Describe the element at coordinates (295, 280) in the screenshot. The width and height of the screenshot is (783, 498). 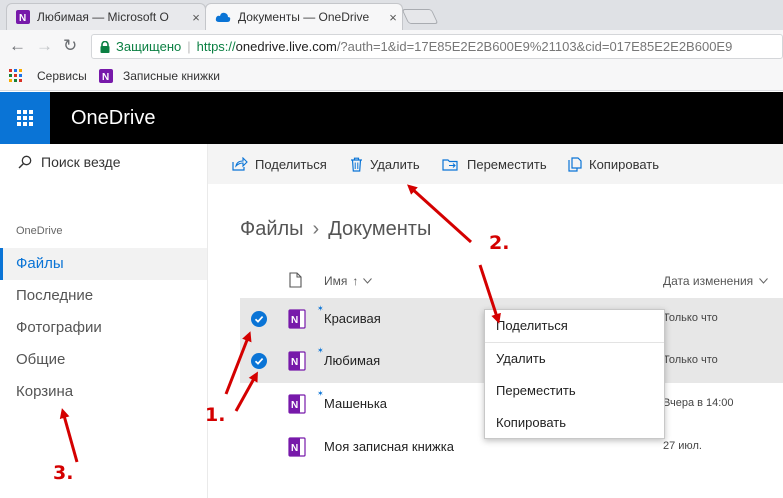
I see `file-type-icon` at that location.